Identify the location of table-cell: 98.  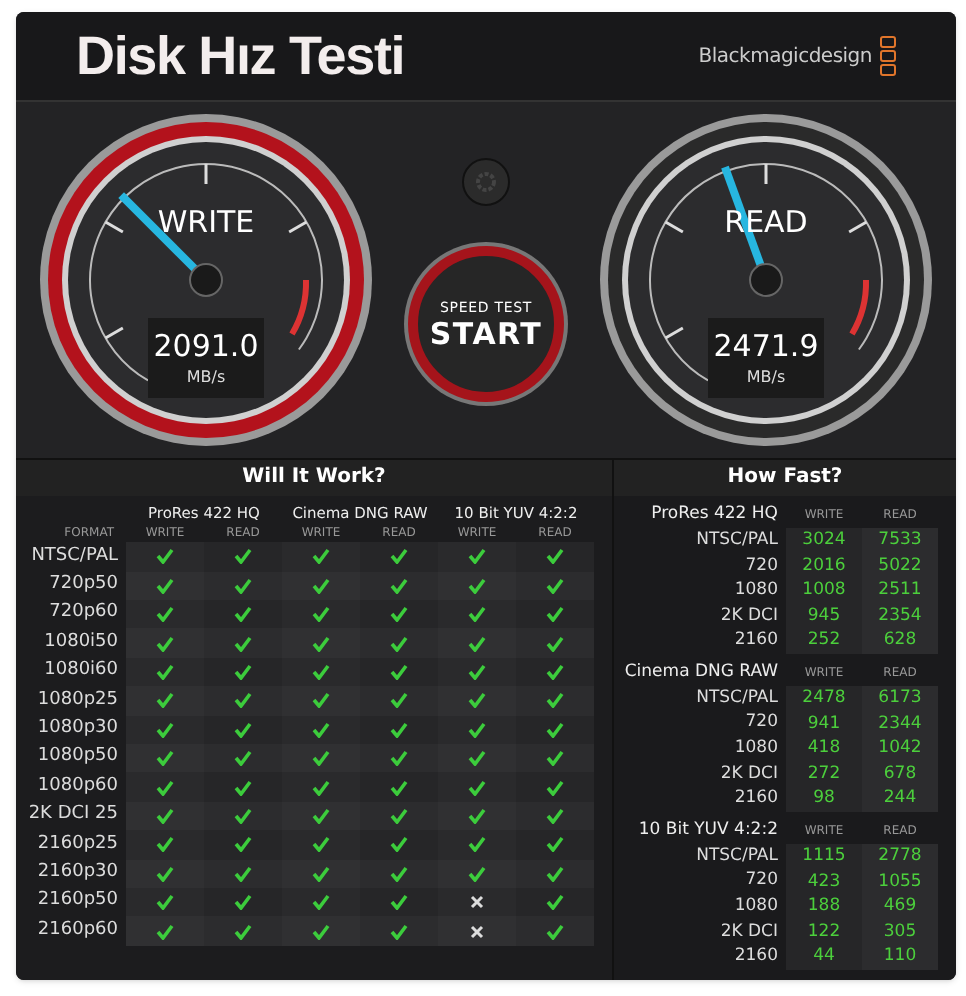
(824, 799).